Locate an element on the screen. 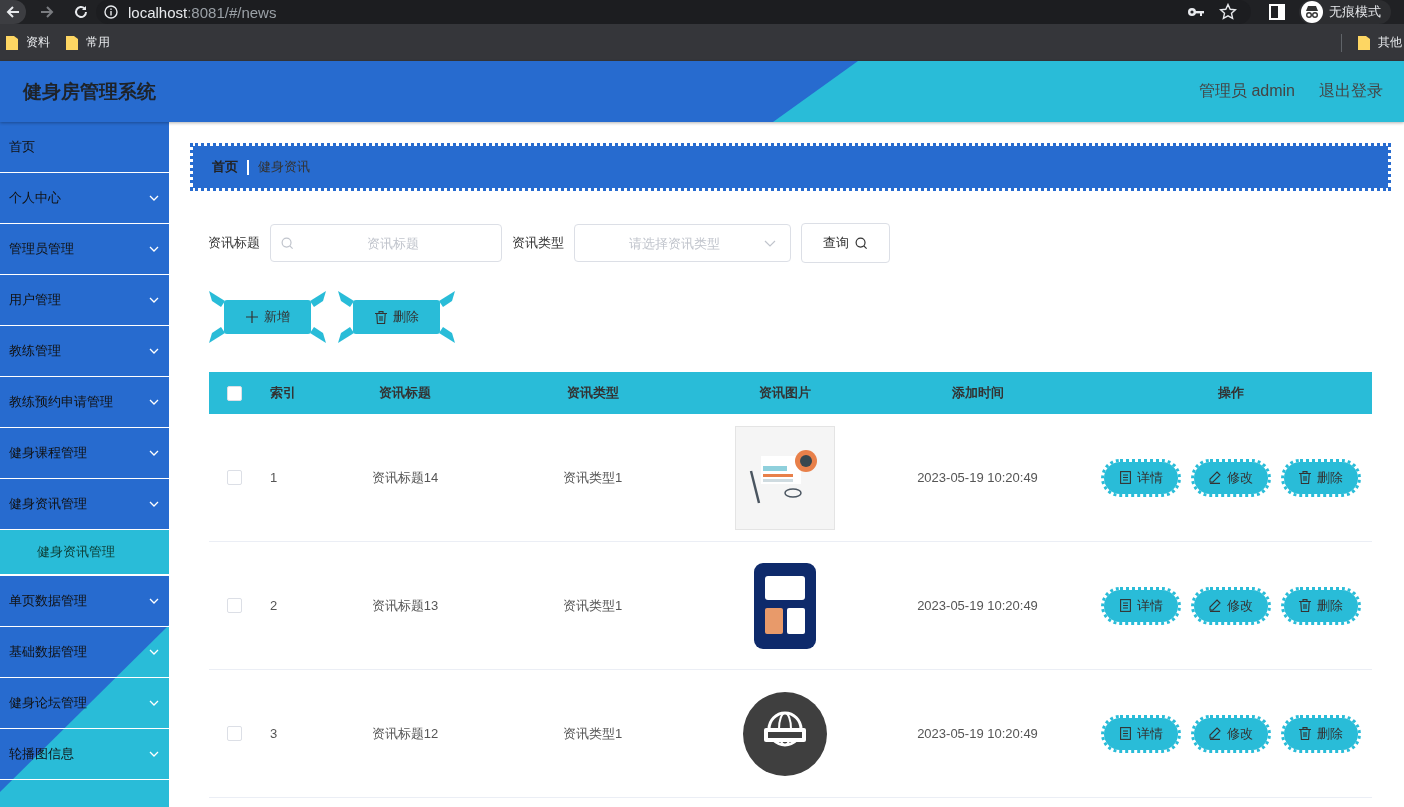 The height and width of the screenshot is (807, 1404). select-input: 请选择资讯类型 is located at coordinates (674, 243).